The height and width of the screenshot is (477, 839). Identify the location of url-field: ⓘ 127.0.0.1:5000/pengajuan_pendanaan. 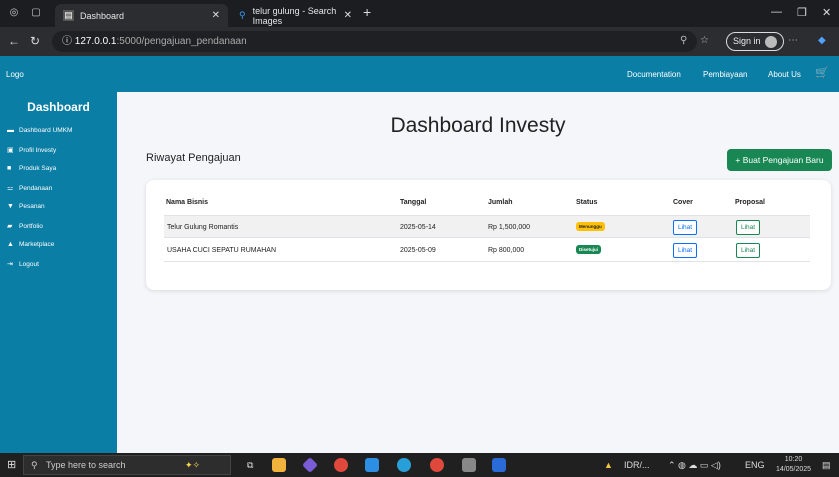
(374, 41).